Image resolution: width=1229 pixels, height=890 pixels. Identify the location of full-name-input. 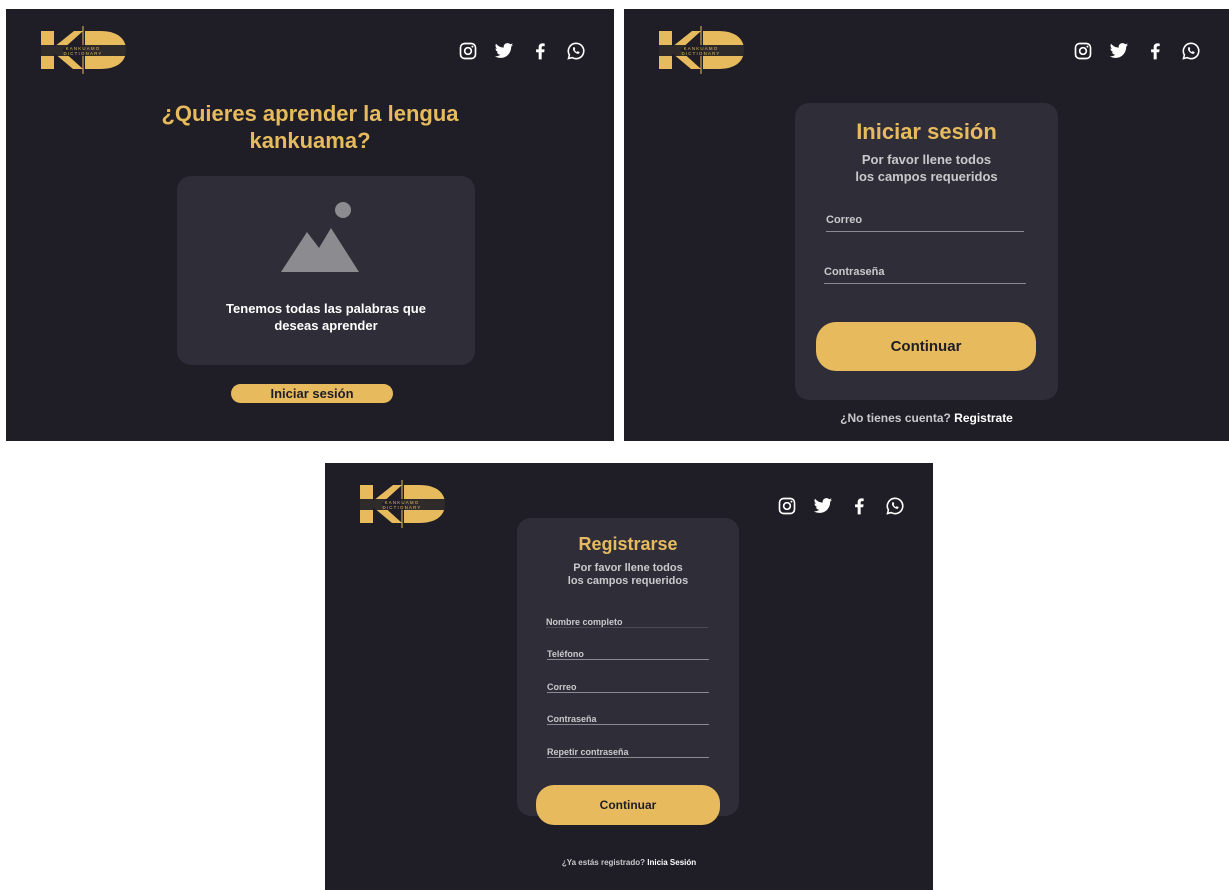
(627, 622).